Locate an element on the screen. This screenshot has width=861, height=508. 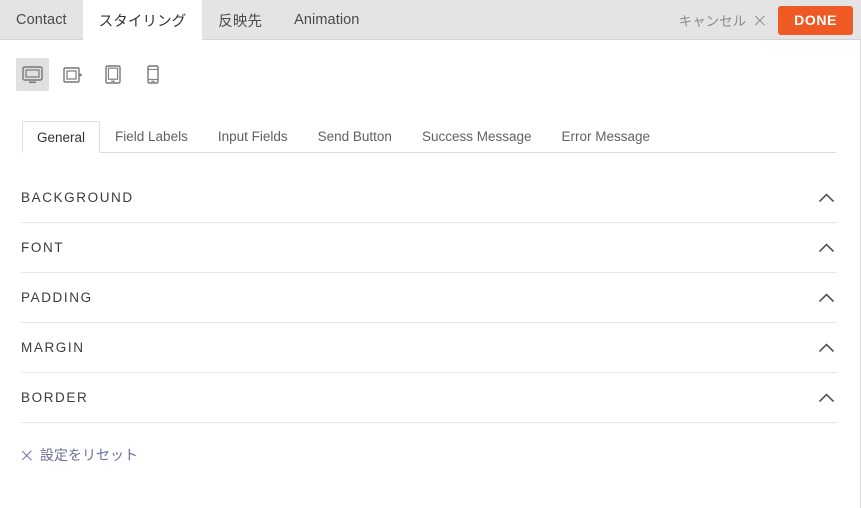
section-title: PADDING is located at coordinates (57, 297).